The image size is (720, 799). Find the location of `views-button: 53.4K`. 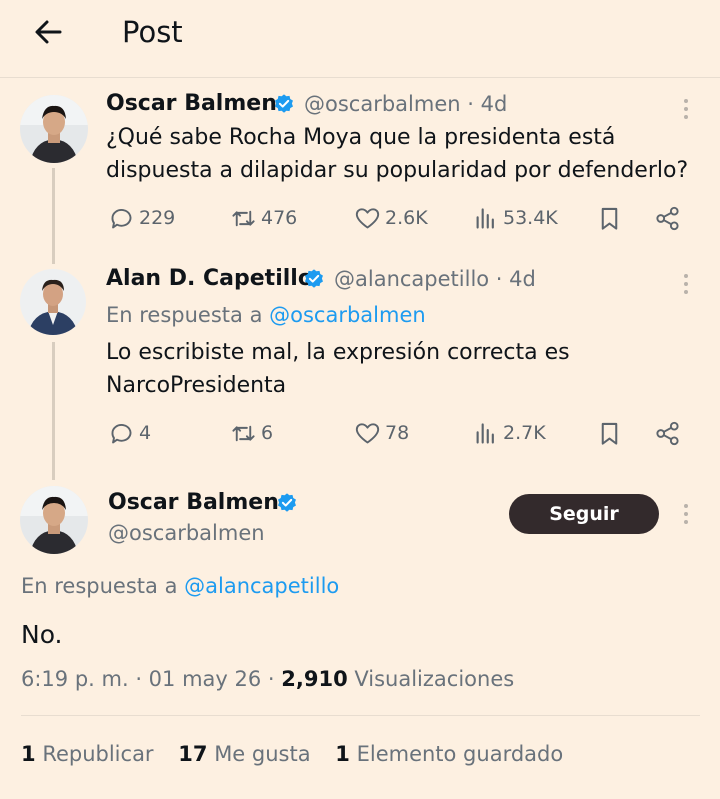

views-button: 53.4K is located at coordinates (515, 218).